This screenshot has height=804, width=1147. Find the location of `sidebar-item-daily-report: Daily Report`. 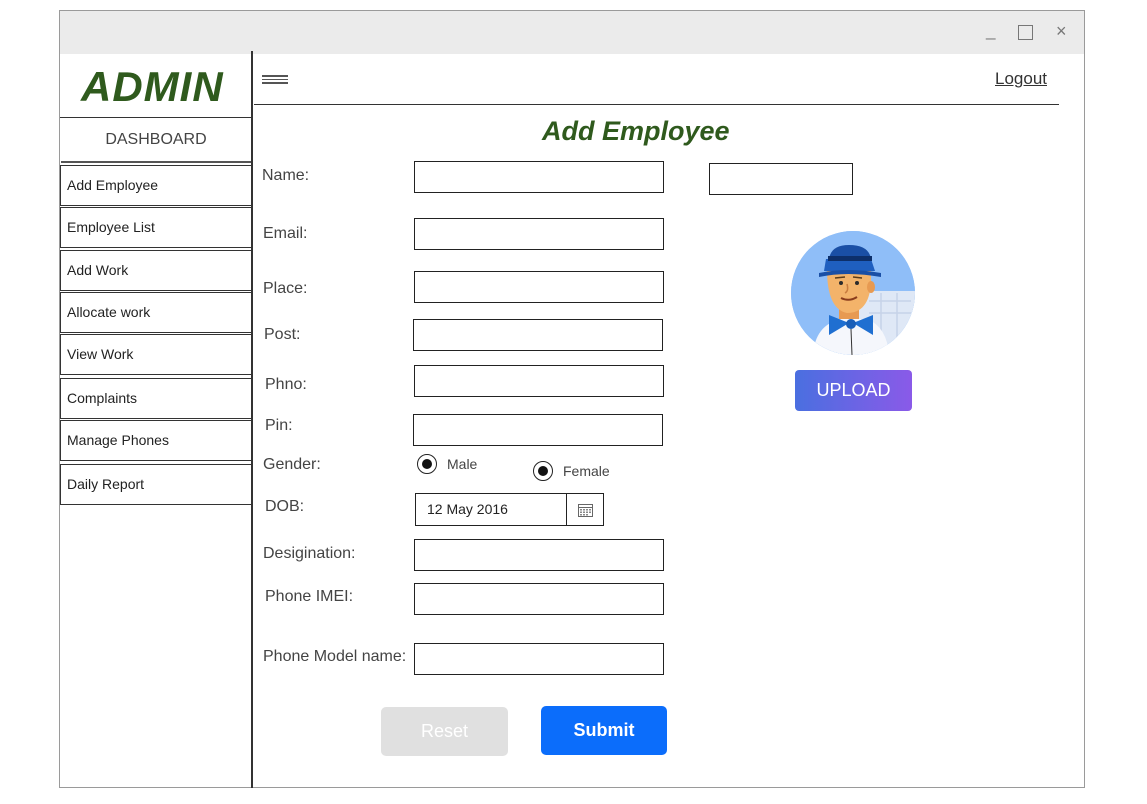

sidebar-item-daily-report: Daily Report is located at coordinates (156, 484).